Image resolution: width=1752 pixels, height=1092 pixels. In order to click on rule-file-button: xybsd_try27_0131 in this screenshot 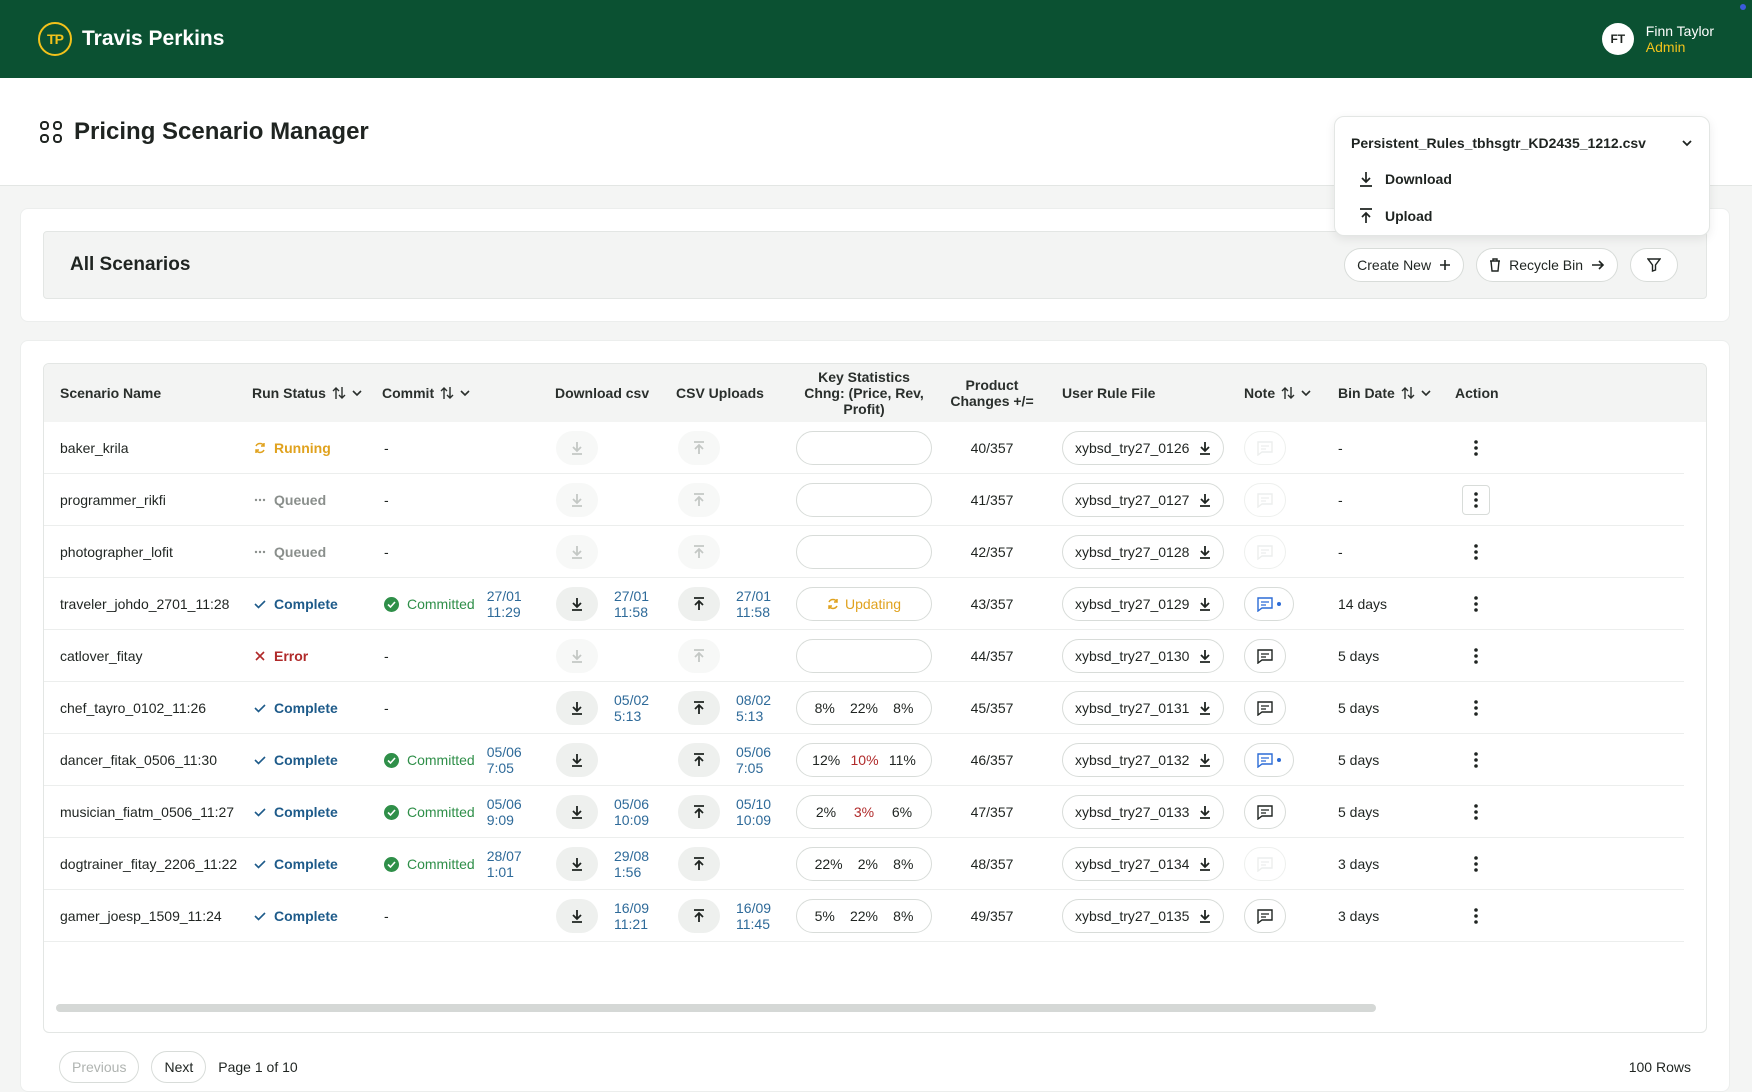, I will do `click(1143, 708)`.